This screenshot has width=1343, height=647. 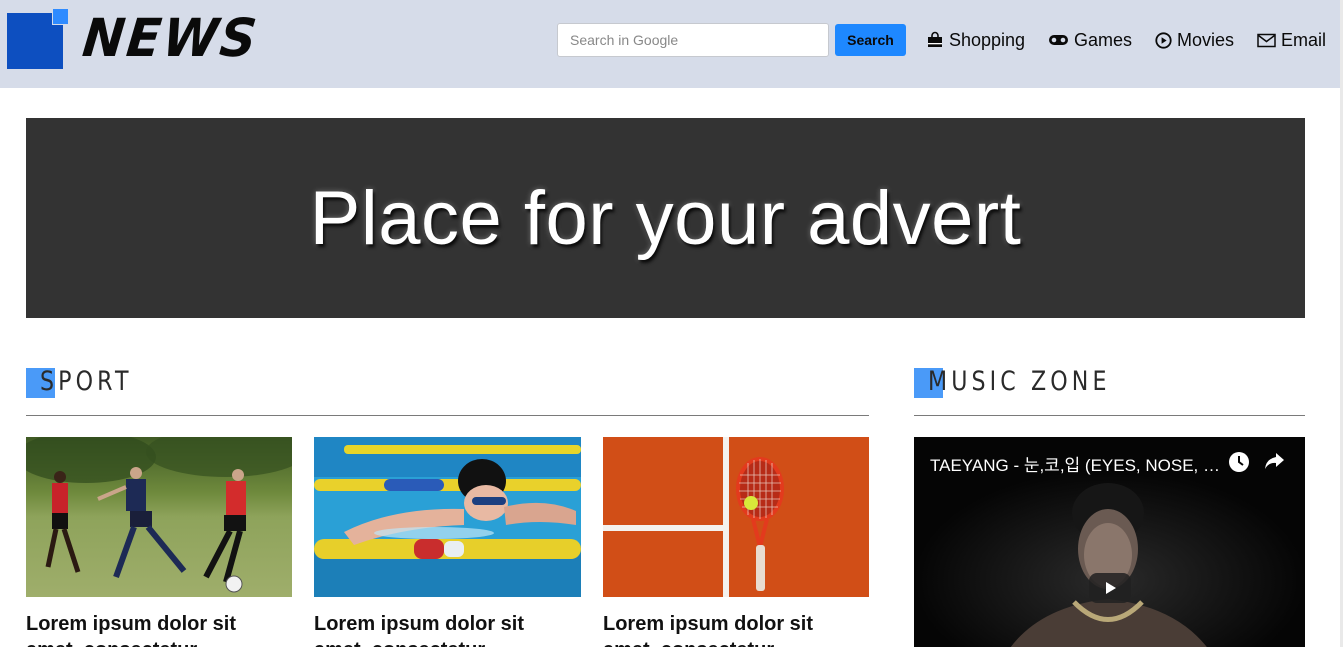 I want to click on nav-email-label: Email, so click(x=1304, y=39).